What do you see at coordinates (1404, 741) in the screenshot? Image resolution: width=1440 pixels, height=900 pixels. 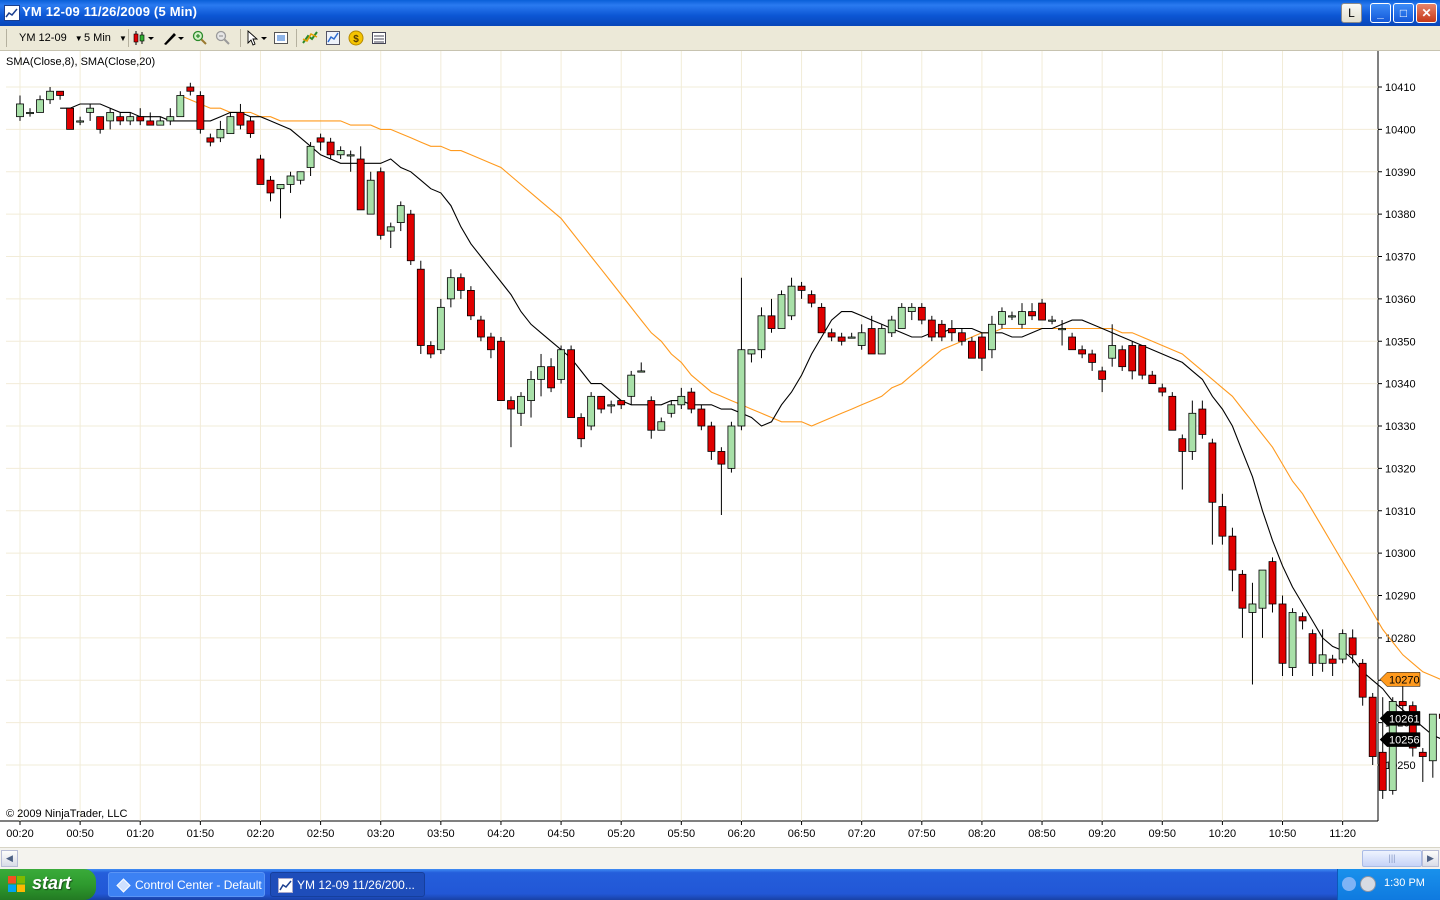 I see `price-marker-label: 10256` at bounding box center [1404, 741].